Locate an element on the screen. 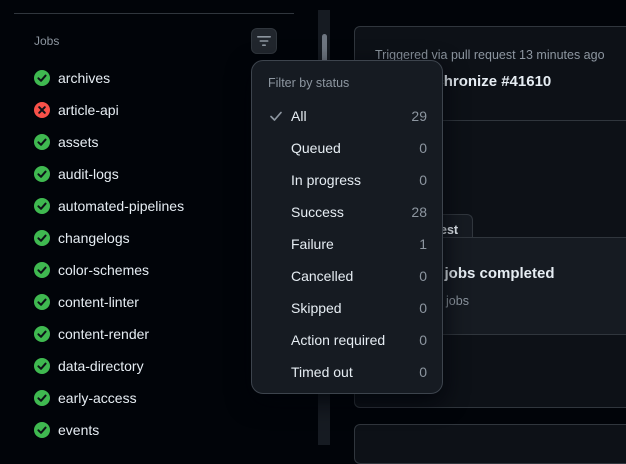  filter-option-skipped: Skipped 0 is located at coordinates (347, 308).